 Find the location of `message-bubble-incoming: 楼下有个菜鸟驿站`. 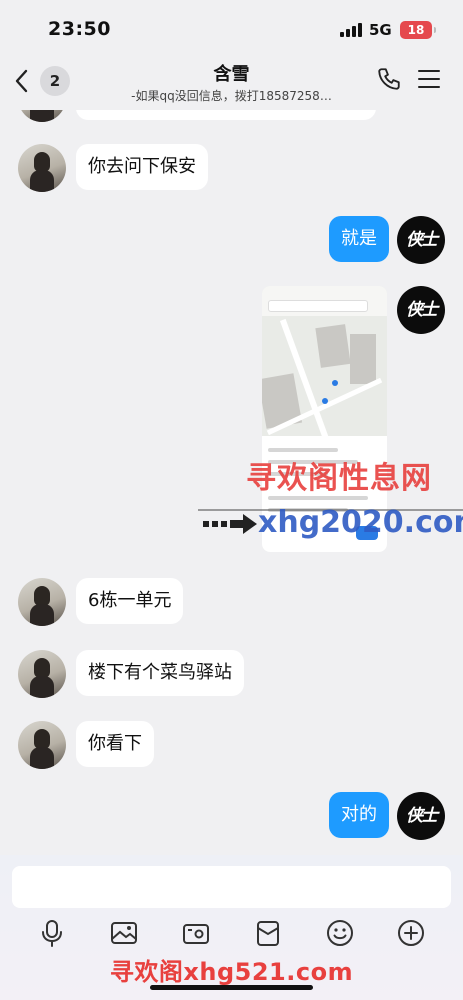

message-bubble-incoming: 楼下有个菜鸟驿站 is located at coordinates (160, 673).